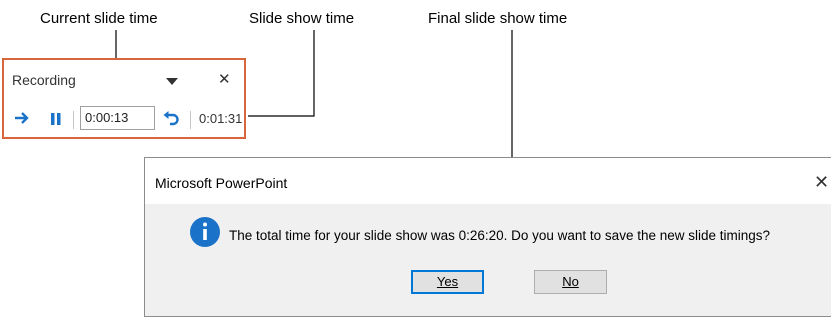  I want to click on close-icon: ✕, so click(224, 79).